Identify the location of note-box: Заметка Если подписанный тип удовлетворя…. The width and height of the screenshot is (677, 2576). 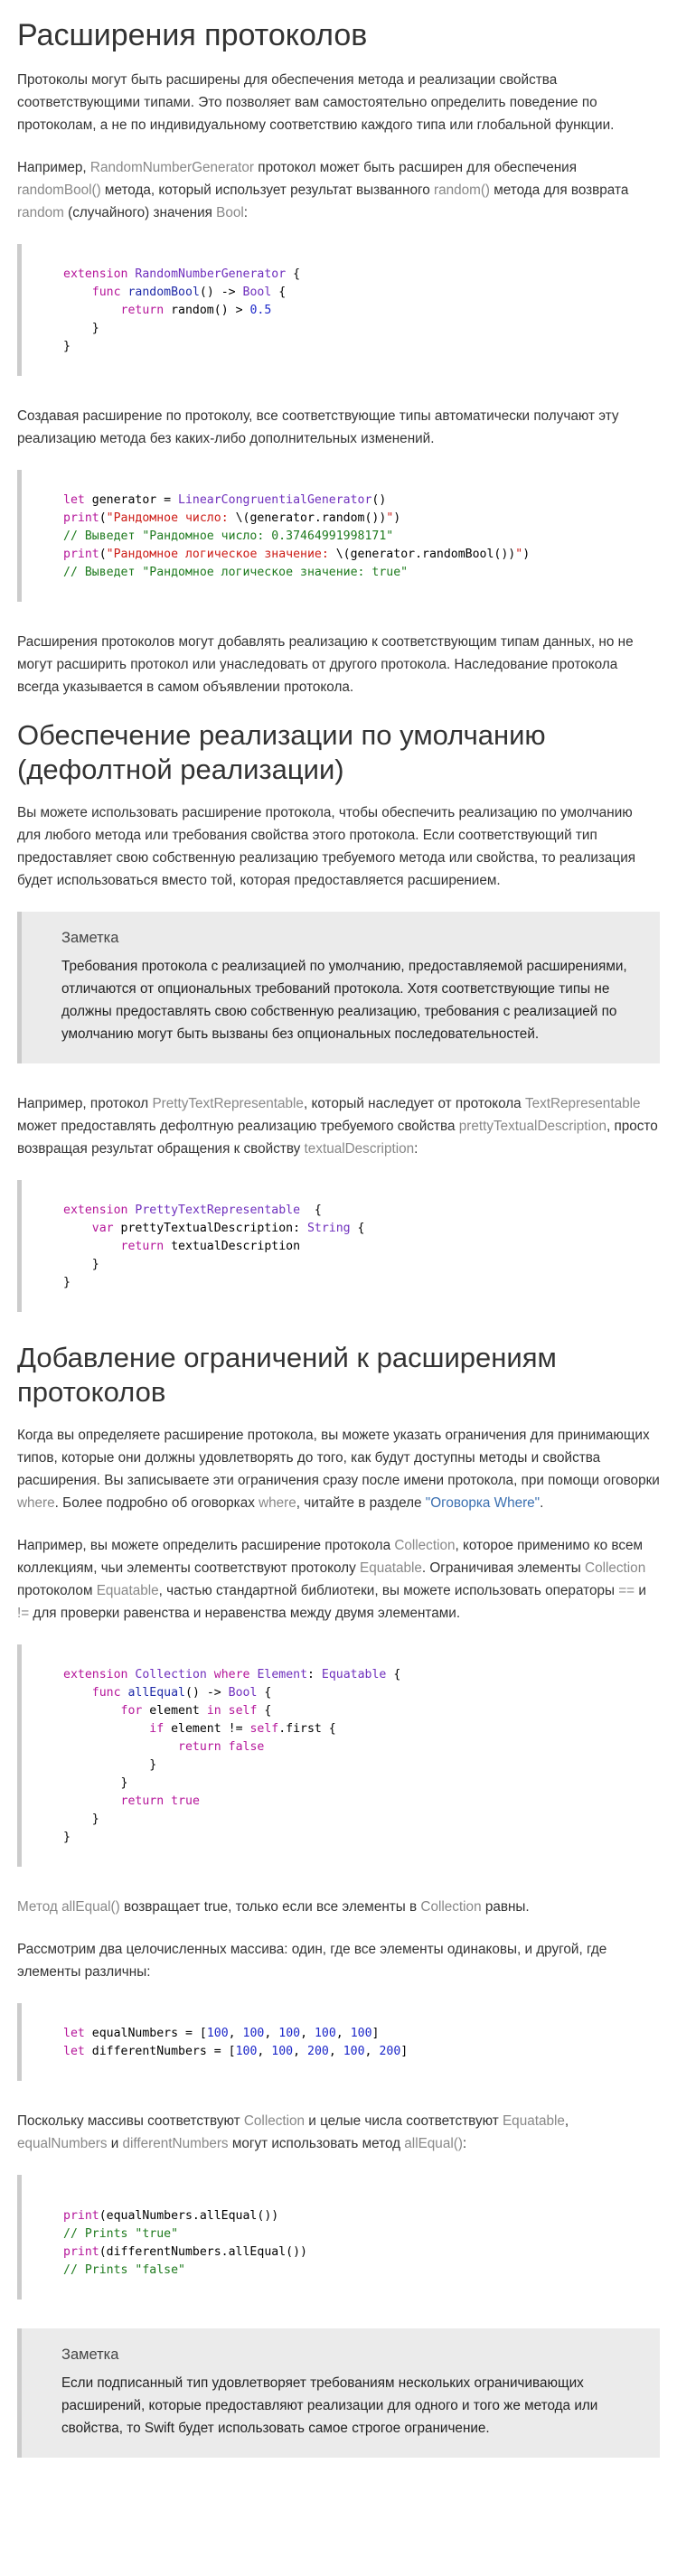
(338, 2393).